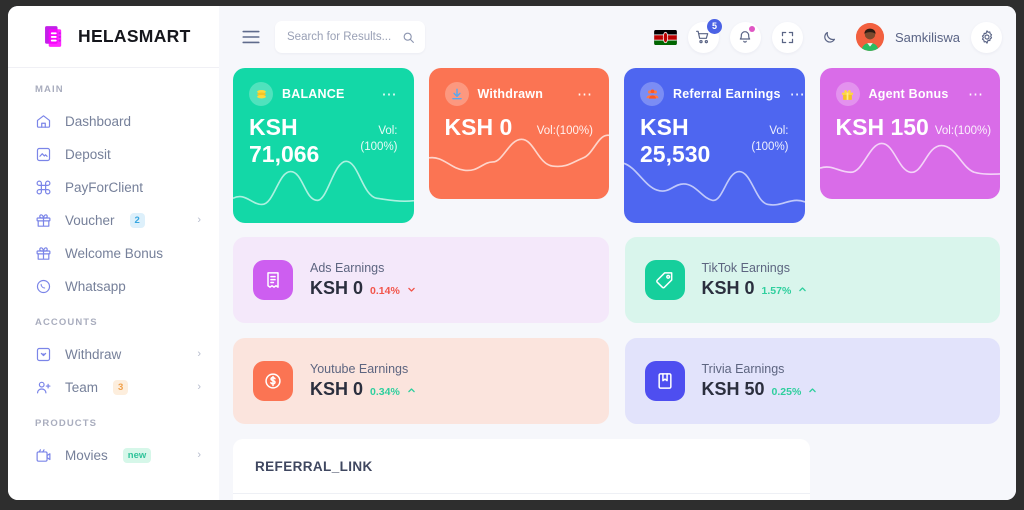 This screenshot has width=1024, height=510. I want to click on stat-card-amount: KSH 71,066, so click(284, 140).